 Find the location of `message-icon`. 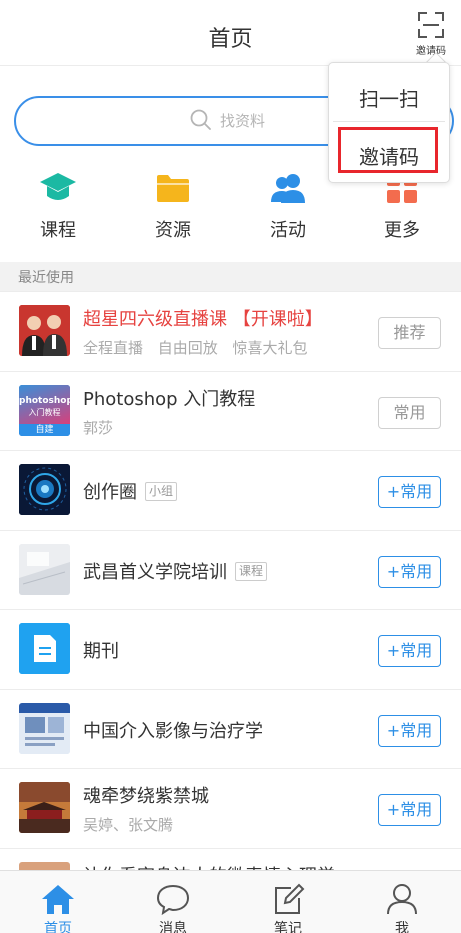

message-icon is located at coordinates (173, 899).